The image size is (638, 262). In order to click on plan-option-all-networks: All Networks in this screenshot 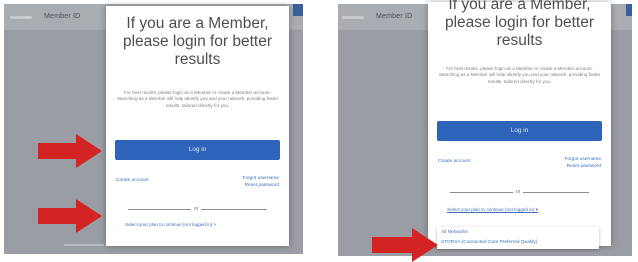, I will do `click(454, 232)`.